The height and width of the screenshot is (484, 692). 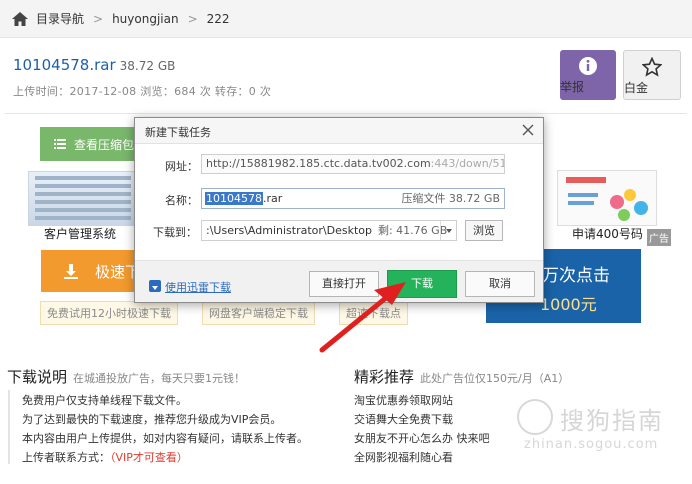 What do you see at coordinates (109, 313) in the screenshot?
I see `trial-link-free: 免费试用12小时极速下载` at bounding box center [109, 313].